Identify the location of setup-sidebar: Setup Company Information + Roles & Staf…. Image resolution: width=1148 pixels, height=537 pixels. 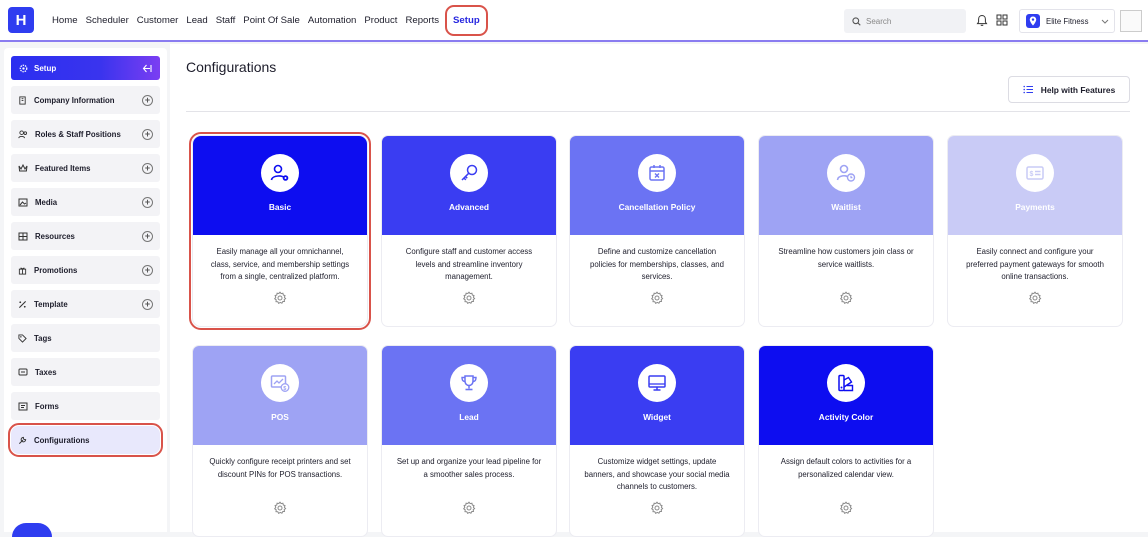
(85, 292).